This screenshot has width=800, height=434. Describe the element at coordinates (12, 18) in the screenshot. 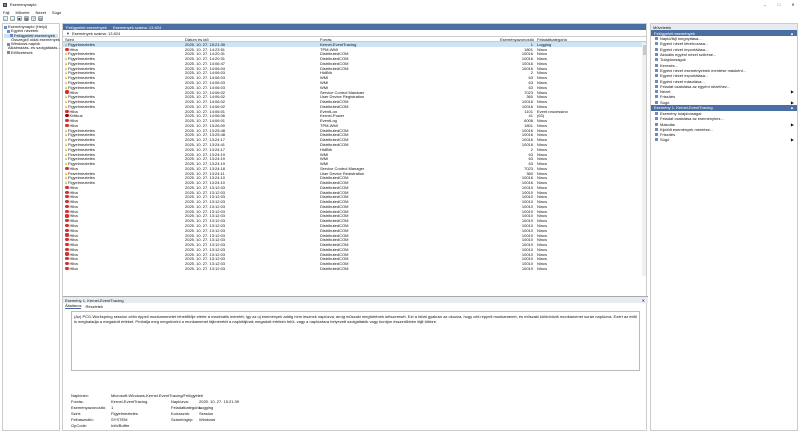

I see `forward-icon: →` at that location.